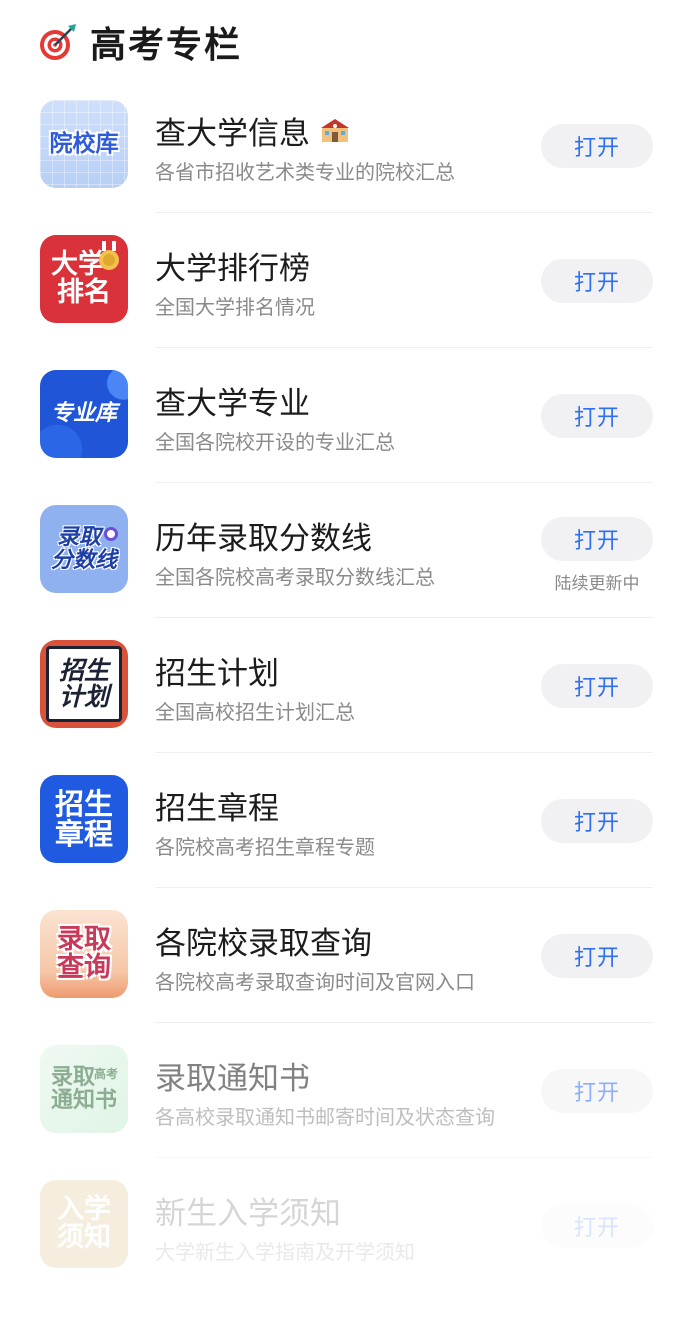 This screenshot has width=688, height=1338. Describe the element at coordinates (111, 534) in the screenshot. I see `moon-badge-icon` at that location.